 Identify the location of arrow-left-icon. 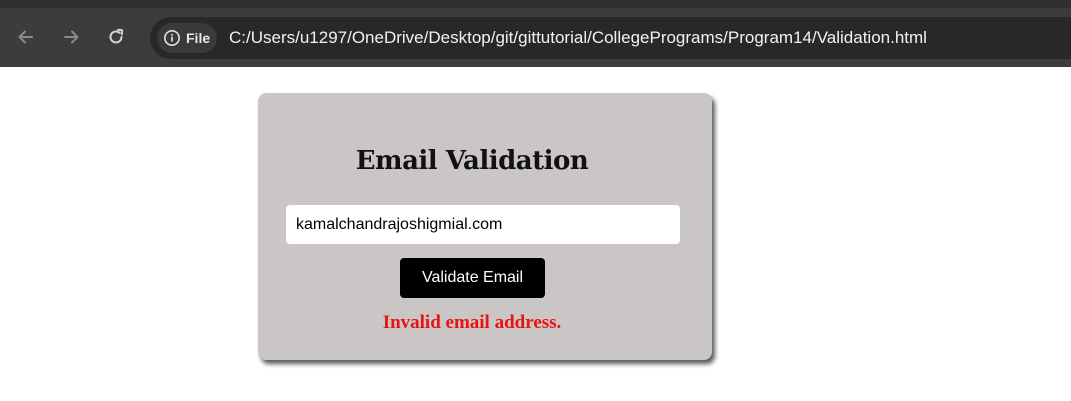
(25, 37).